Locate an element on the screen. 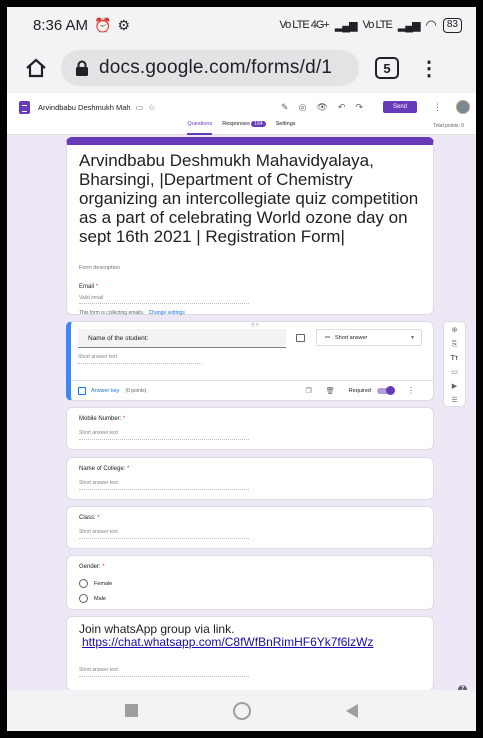  total-points: Total points: 0 is located at coordinates (448, 126).